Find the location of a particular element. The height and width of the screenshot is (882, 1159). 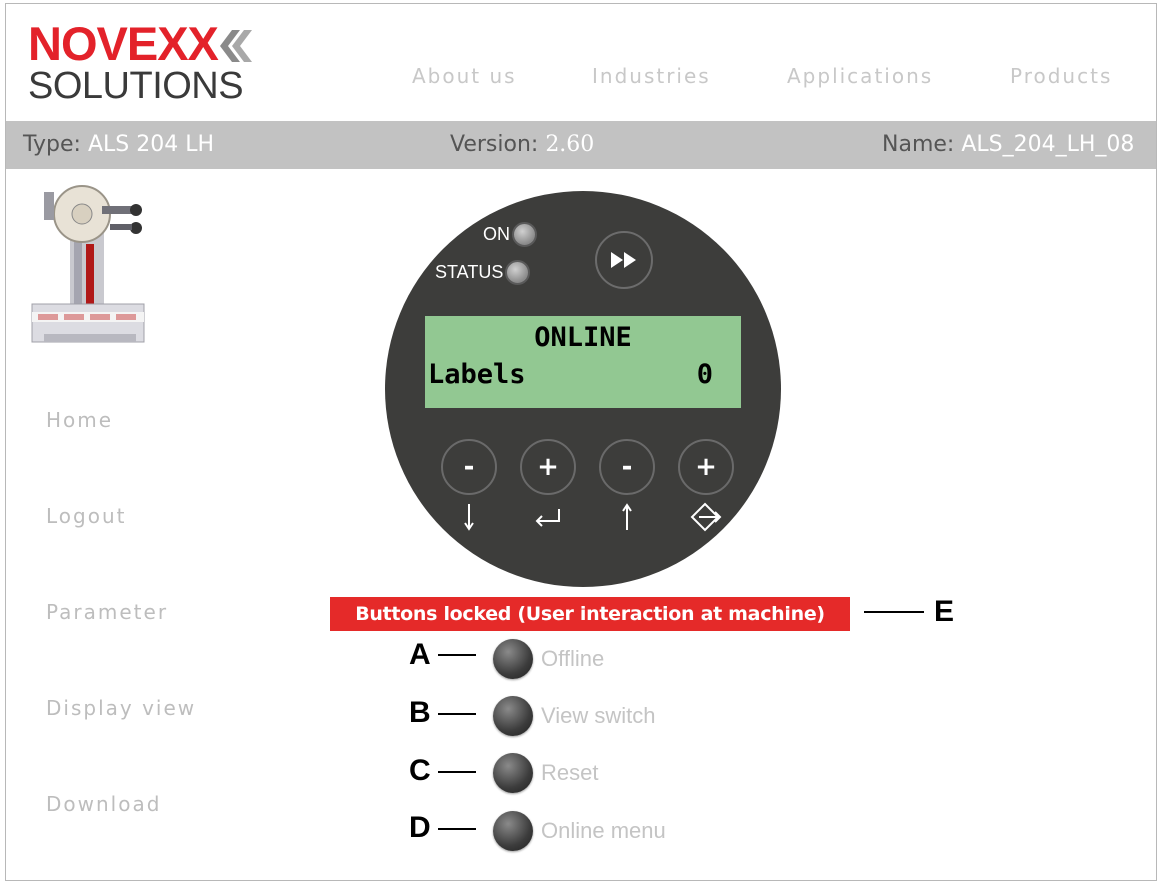

offline-button: Offline is located at coordinates (548, 659).